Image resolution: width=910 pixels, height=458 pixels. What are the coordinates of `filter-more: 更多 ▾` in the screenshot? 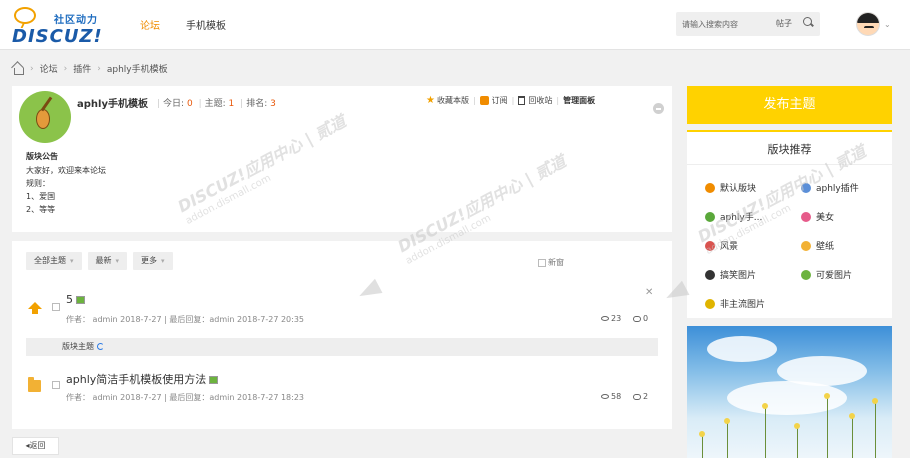 It's located at (153, 261).